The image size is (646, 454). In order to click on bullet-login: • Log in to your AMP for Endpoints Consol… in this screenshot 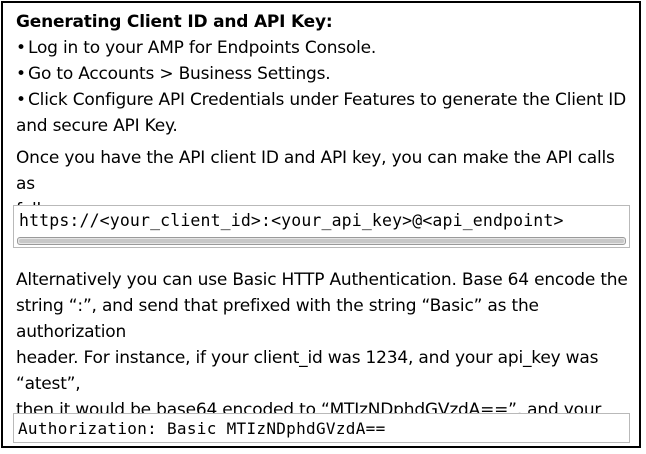, I will do `click(325, 48)`.